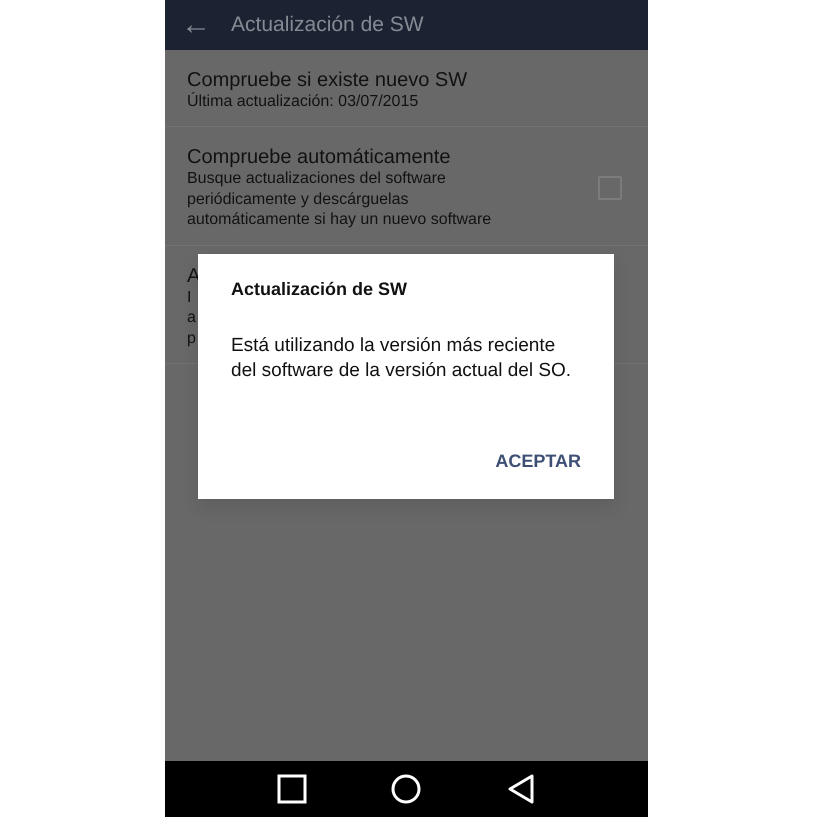 Image resolution: width=817 pixels, height=817 pixels. Describe the element at coordinates (339, 199) in the screenshot. I see `setting-description: Busque actualizaciones del software periódicamente y descárguelas automáticamente si hay un nuevo software` at that location.